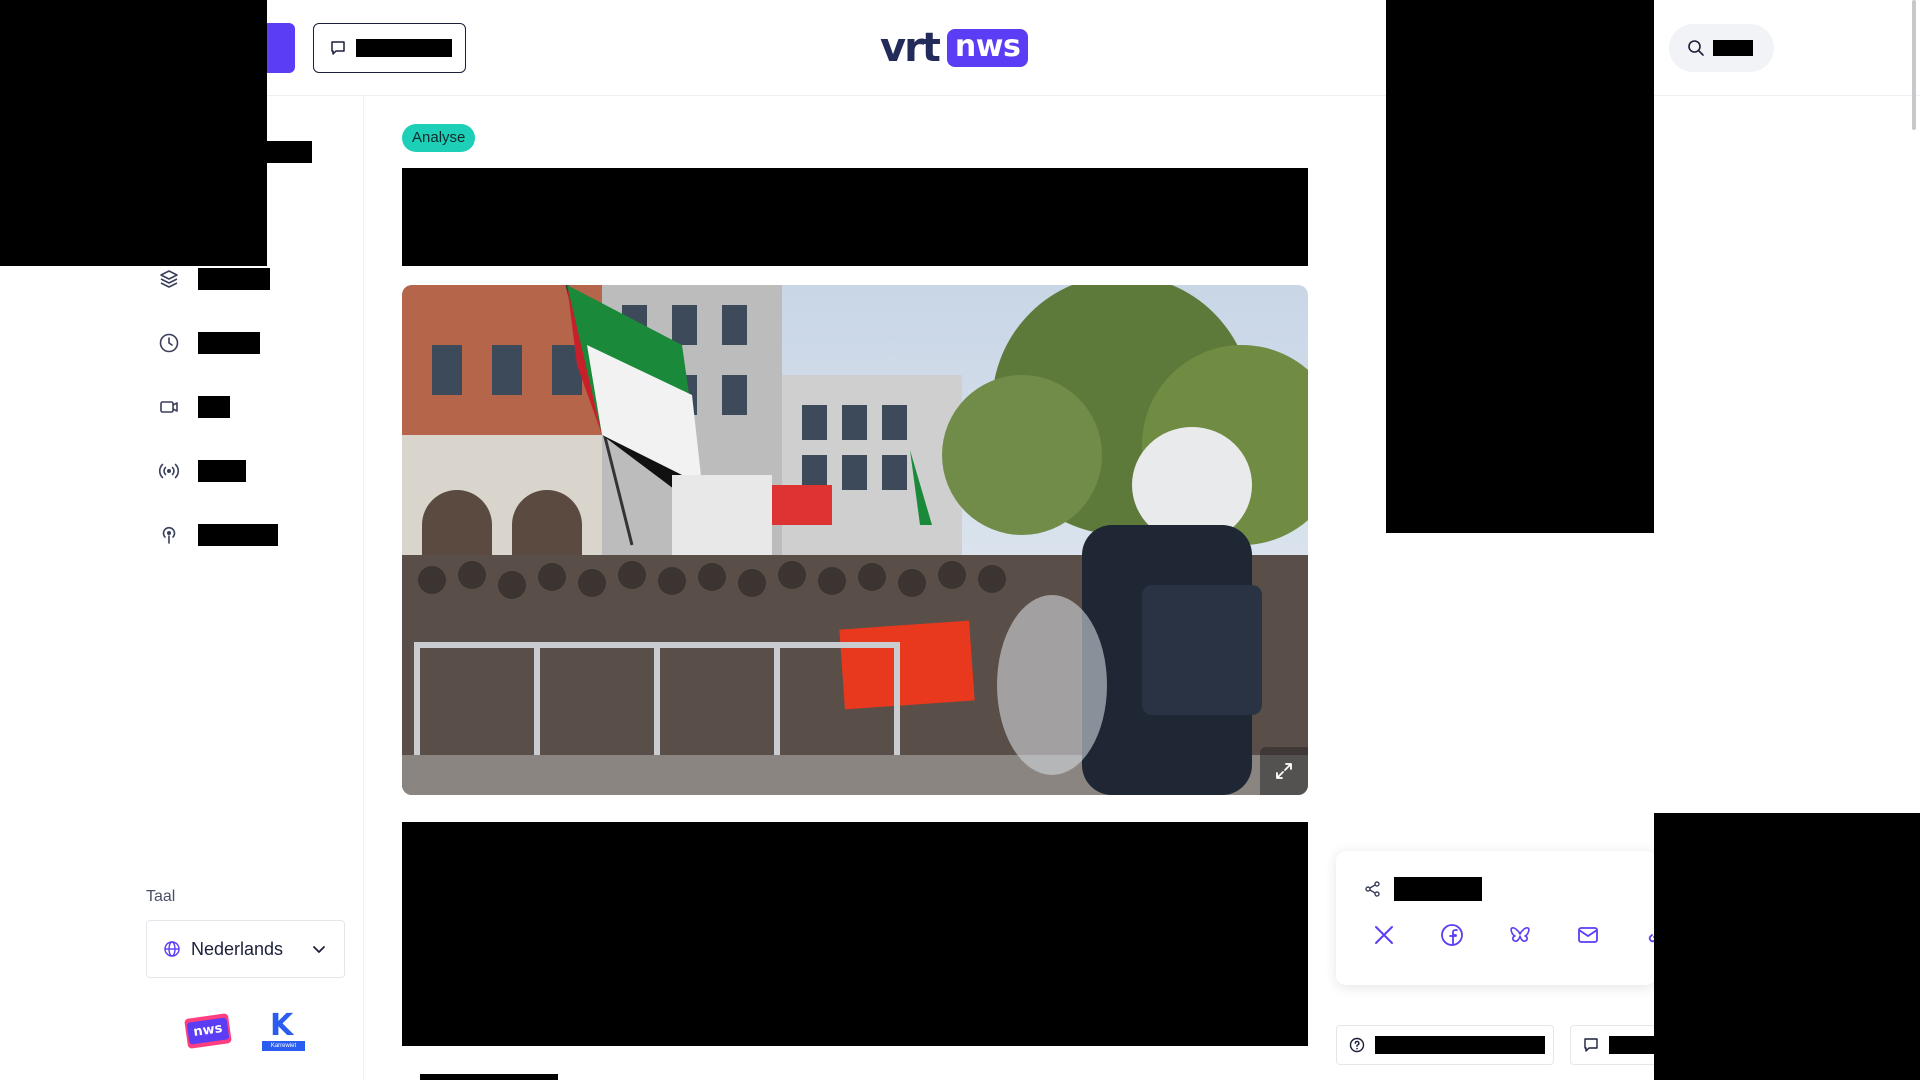 This screenshot has height=1080, width=1920. I want to click on byline-redacted, so click(489, 1077).